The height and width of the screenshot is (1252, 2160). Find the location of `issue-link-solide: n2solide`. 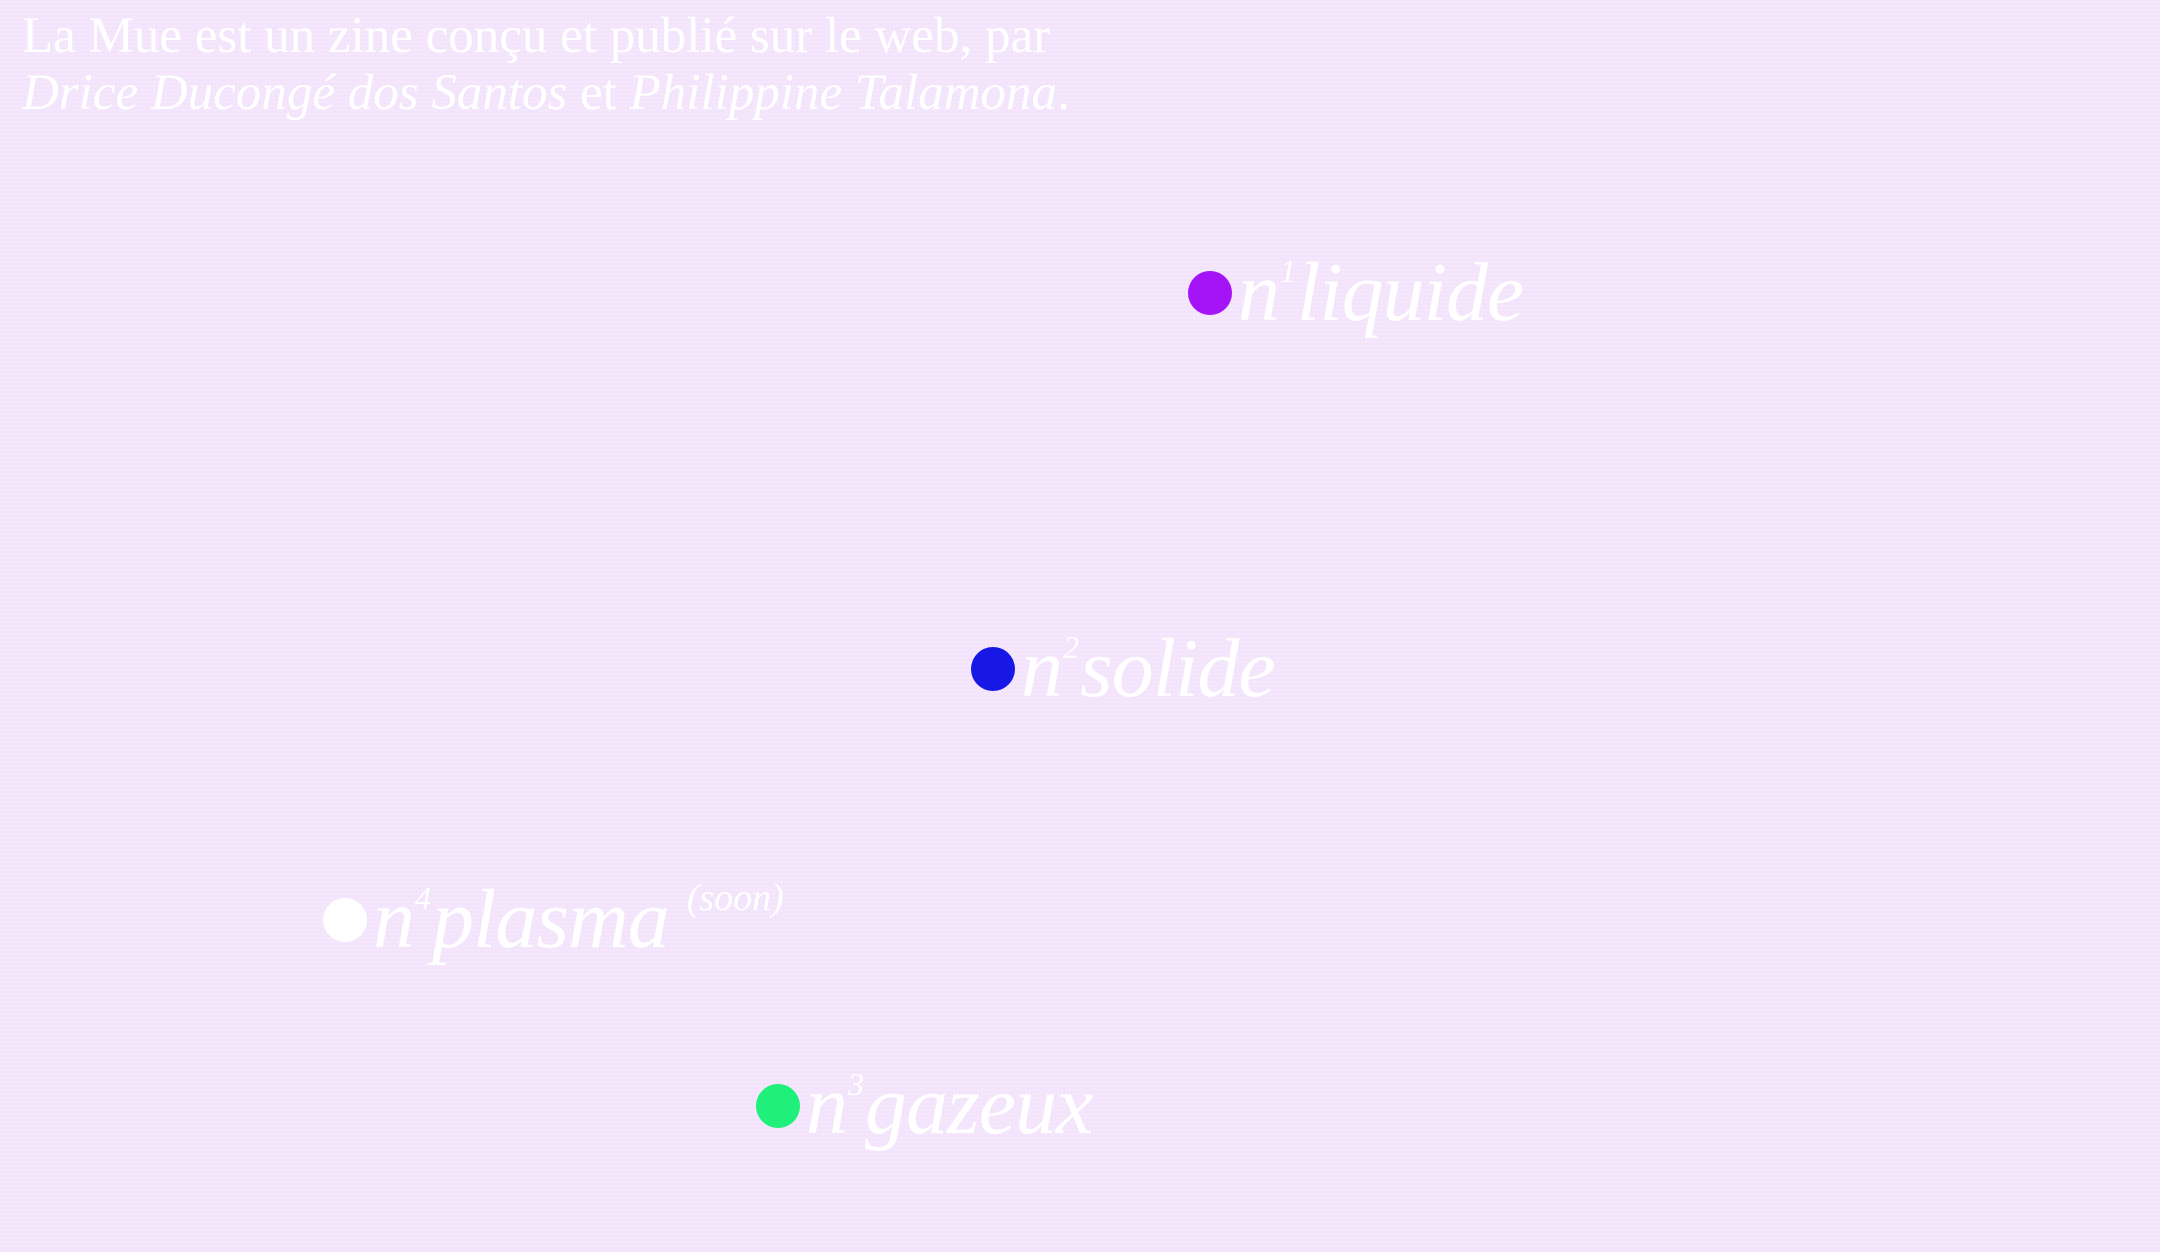

issue-link-solide: n2solide is located at coordinates (1123, 669).